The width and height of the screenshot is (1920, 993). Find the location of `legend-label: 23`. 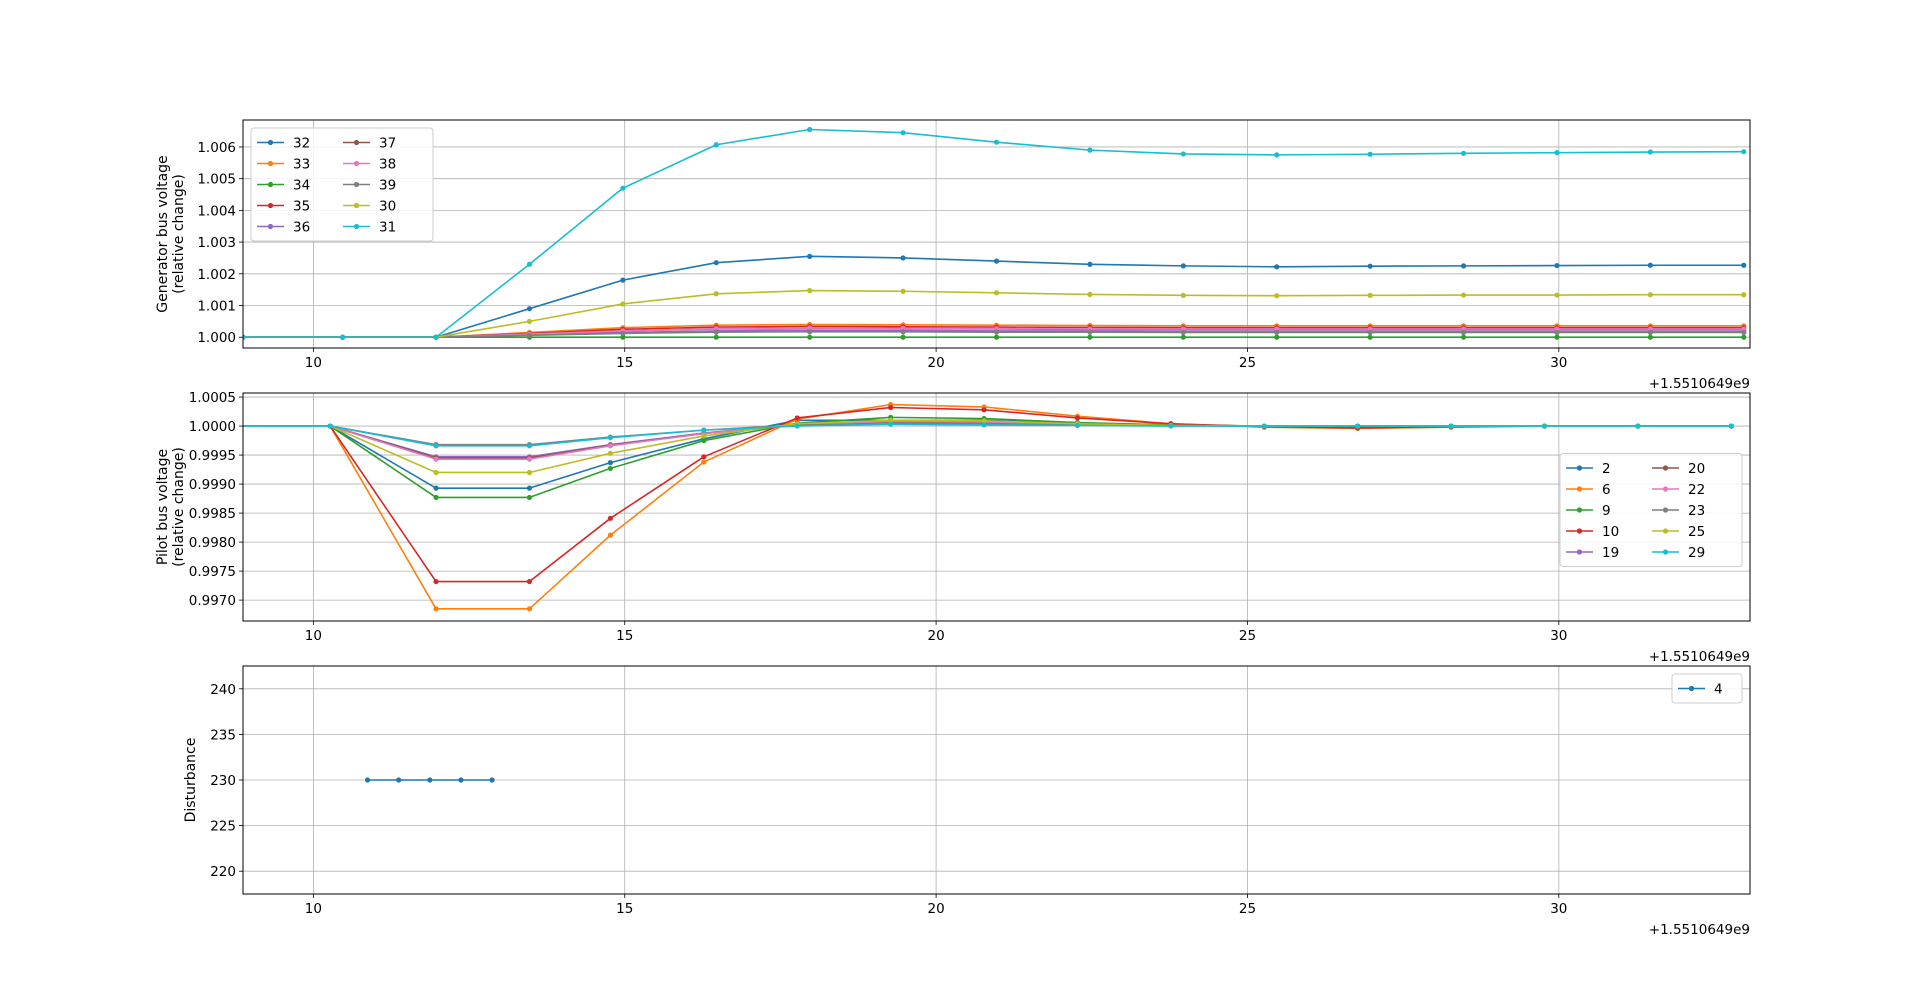

legend-label: 23 is located at coordinates (1696, 511).